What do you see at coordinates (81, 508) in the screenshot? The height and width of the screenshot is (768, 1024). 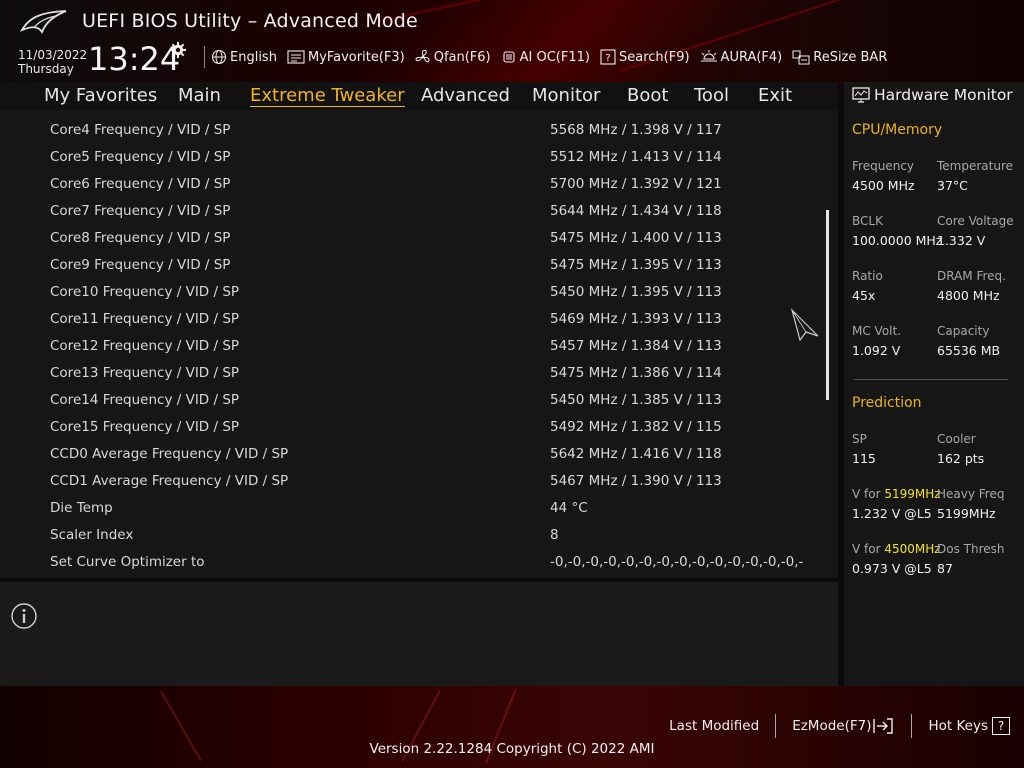 I see `item-label: Die Temp` at bounding box center [81, 508].